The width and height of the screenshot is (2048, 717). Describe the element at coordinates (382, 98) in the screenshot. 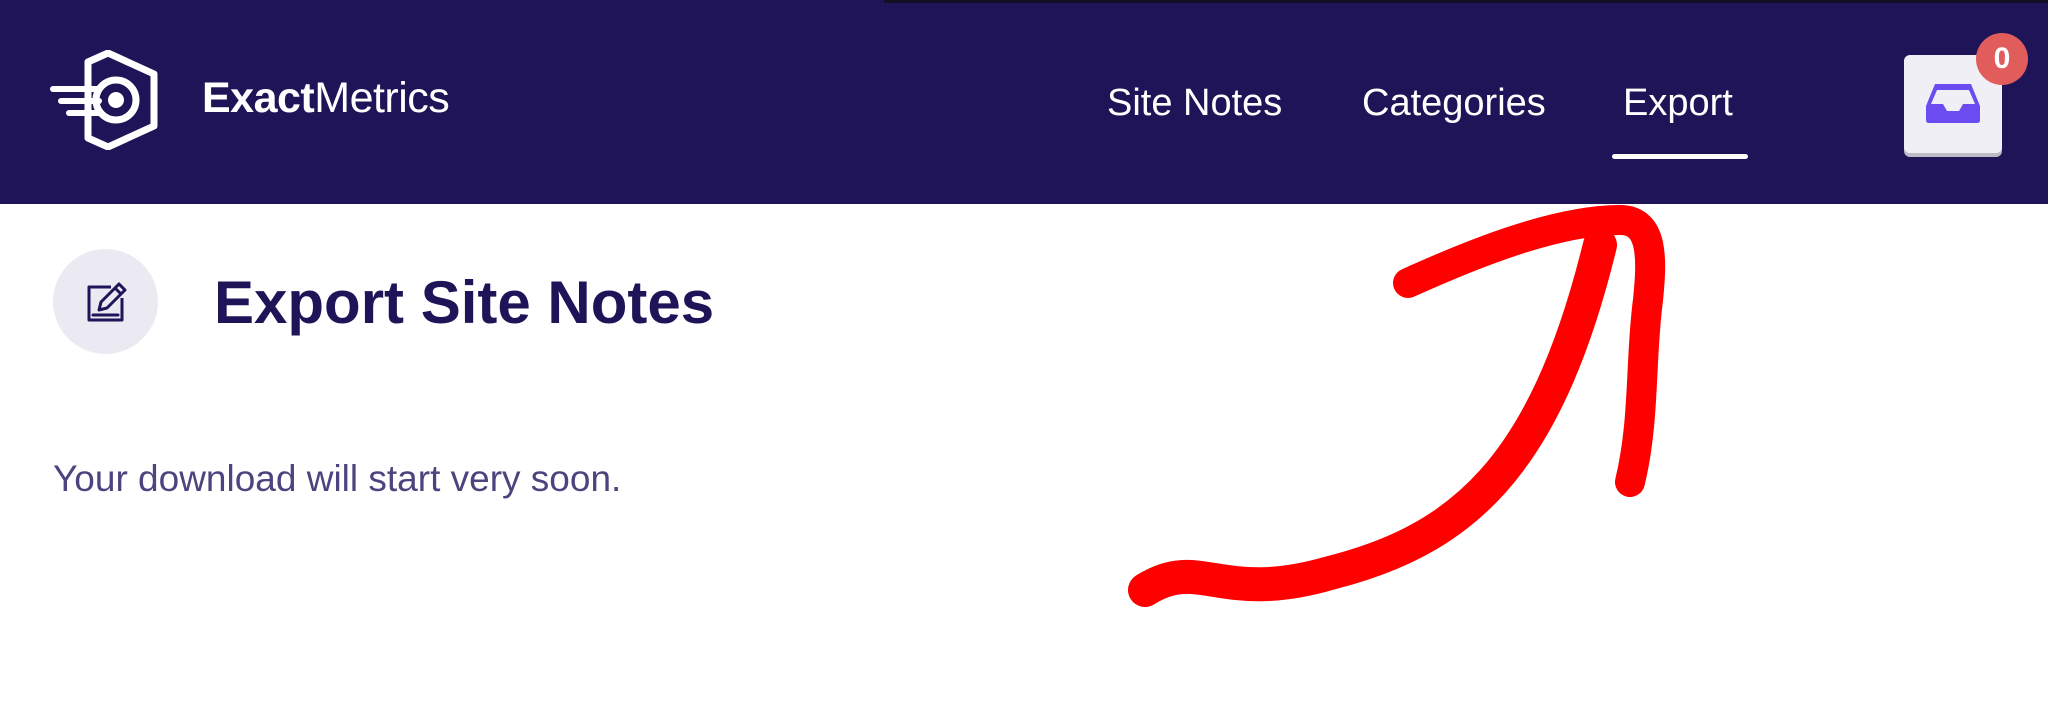

I see `brand-name-regular: Metrics` at that location.